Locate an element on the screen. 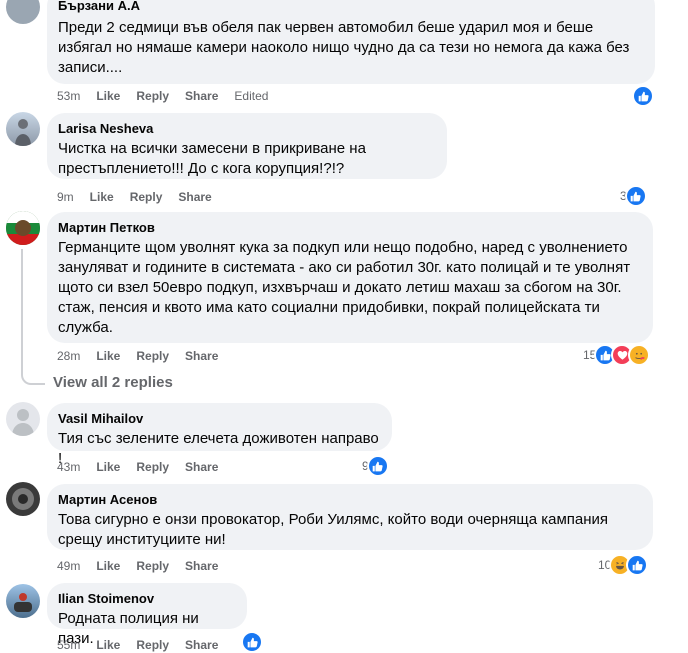 The width and height of the screenshot is (688, 653). comment-actions: 49m Like Reply Share is located at coordinates (145, 566).